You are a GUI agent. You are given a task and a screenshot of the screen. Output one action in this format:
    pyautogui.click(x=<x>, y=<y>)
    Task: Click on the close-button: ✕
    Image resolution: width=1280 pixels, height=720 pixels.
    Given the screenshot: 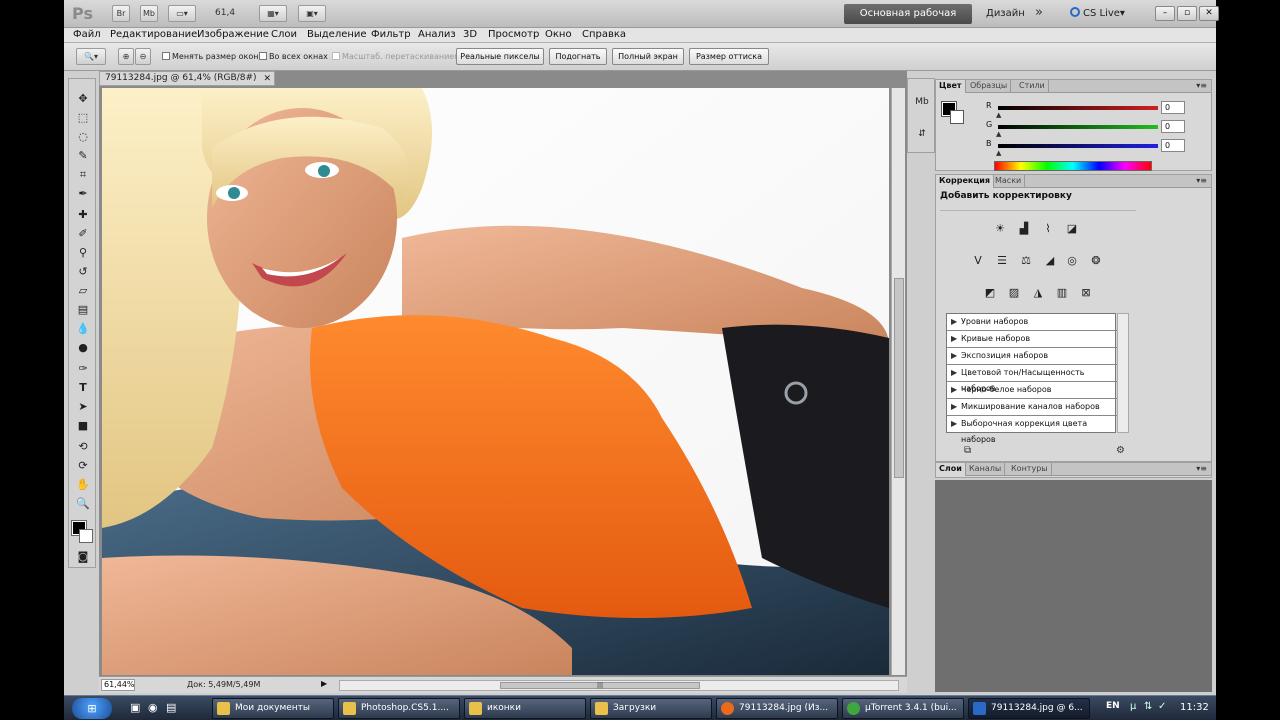 What is the action you would take?
    pyautogui.click(x=1209, y=13)
    